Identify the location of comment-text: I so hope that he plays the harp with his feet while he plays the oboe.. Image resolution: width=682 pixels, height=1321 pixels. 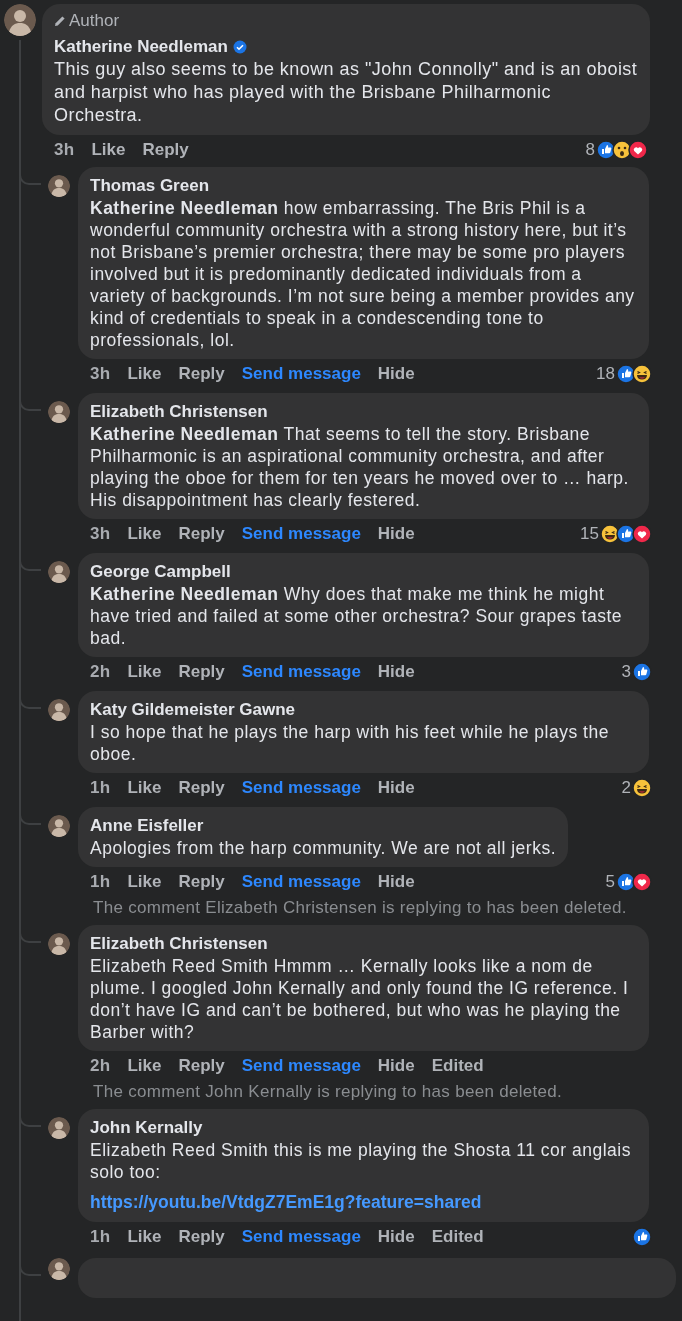
(350, 743).